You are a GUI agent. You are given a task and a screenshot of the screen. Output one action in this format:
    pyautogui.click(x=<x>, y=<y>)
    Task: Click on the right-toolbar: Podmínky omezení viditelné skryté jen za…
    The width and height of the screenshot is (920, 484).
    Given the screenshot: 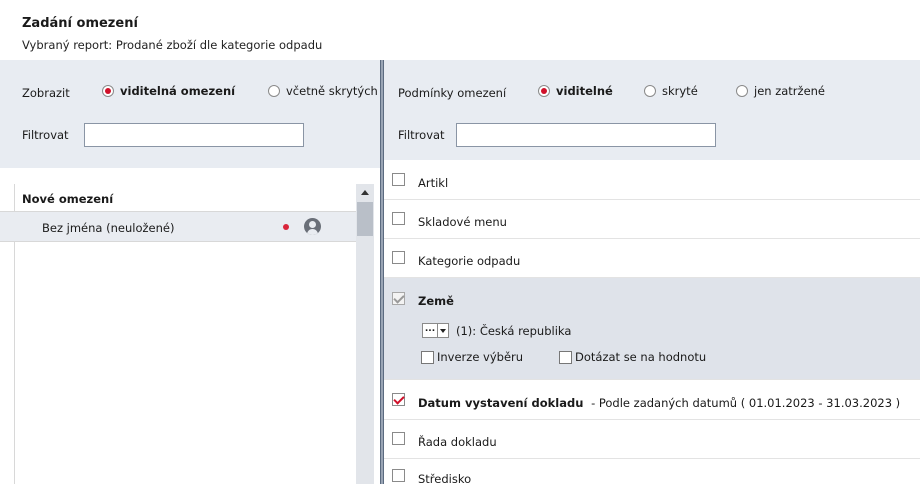 What is the action you would take?
    pyautogui.click(x=652, y=114)
    